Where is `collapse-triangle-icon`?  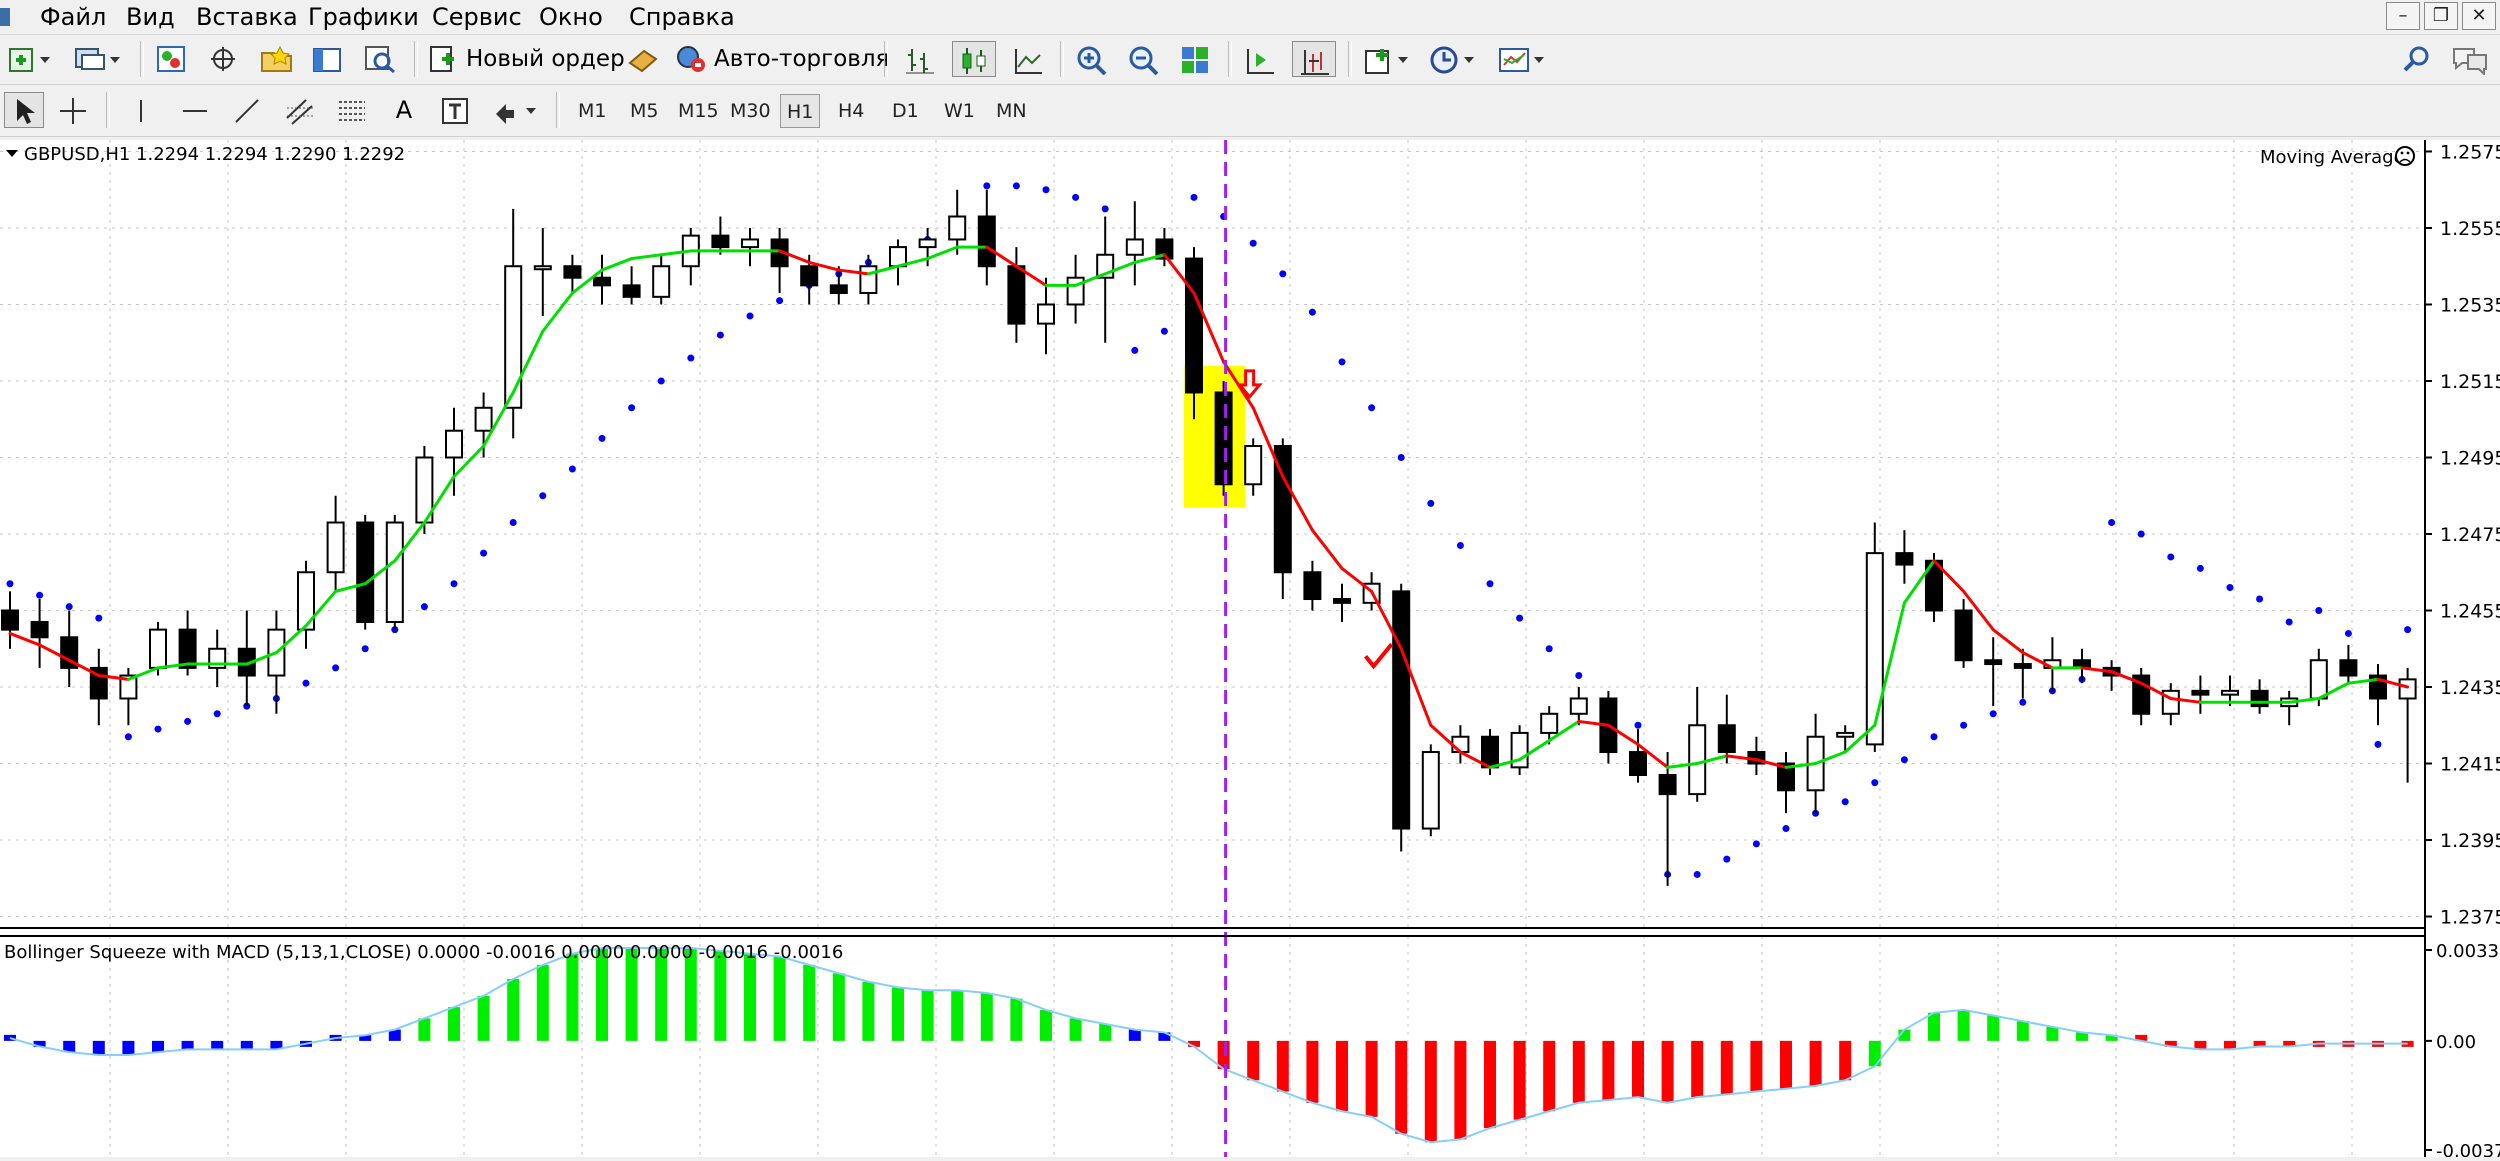 collapse-triangle-icon is located at coordinates (12, 153).